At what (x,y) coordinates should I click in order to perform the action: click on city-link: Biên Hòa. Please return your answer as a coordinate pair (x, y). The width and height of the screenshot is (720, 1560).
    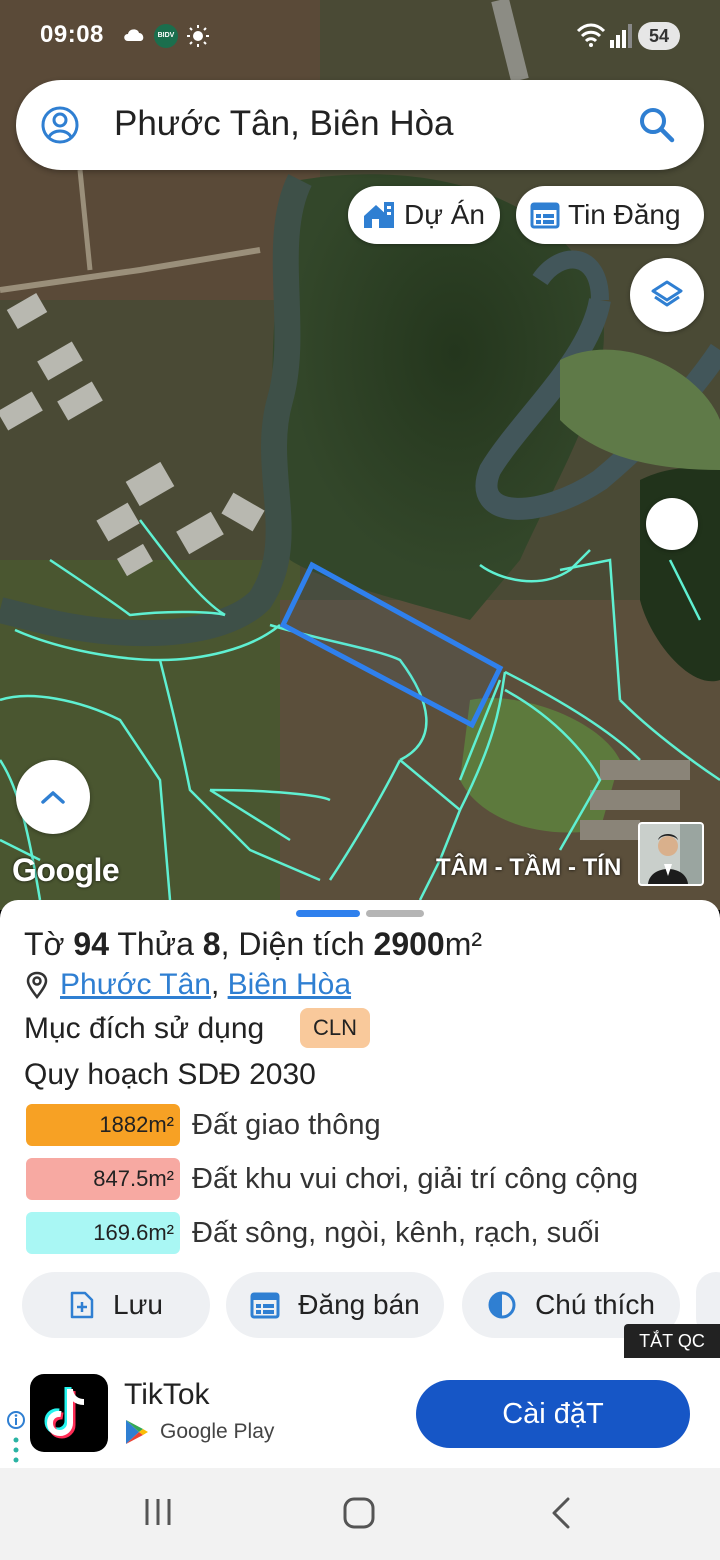
    Looking at the image, I should click on (289, 985).